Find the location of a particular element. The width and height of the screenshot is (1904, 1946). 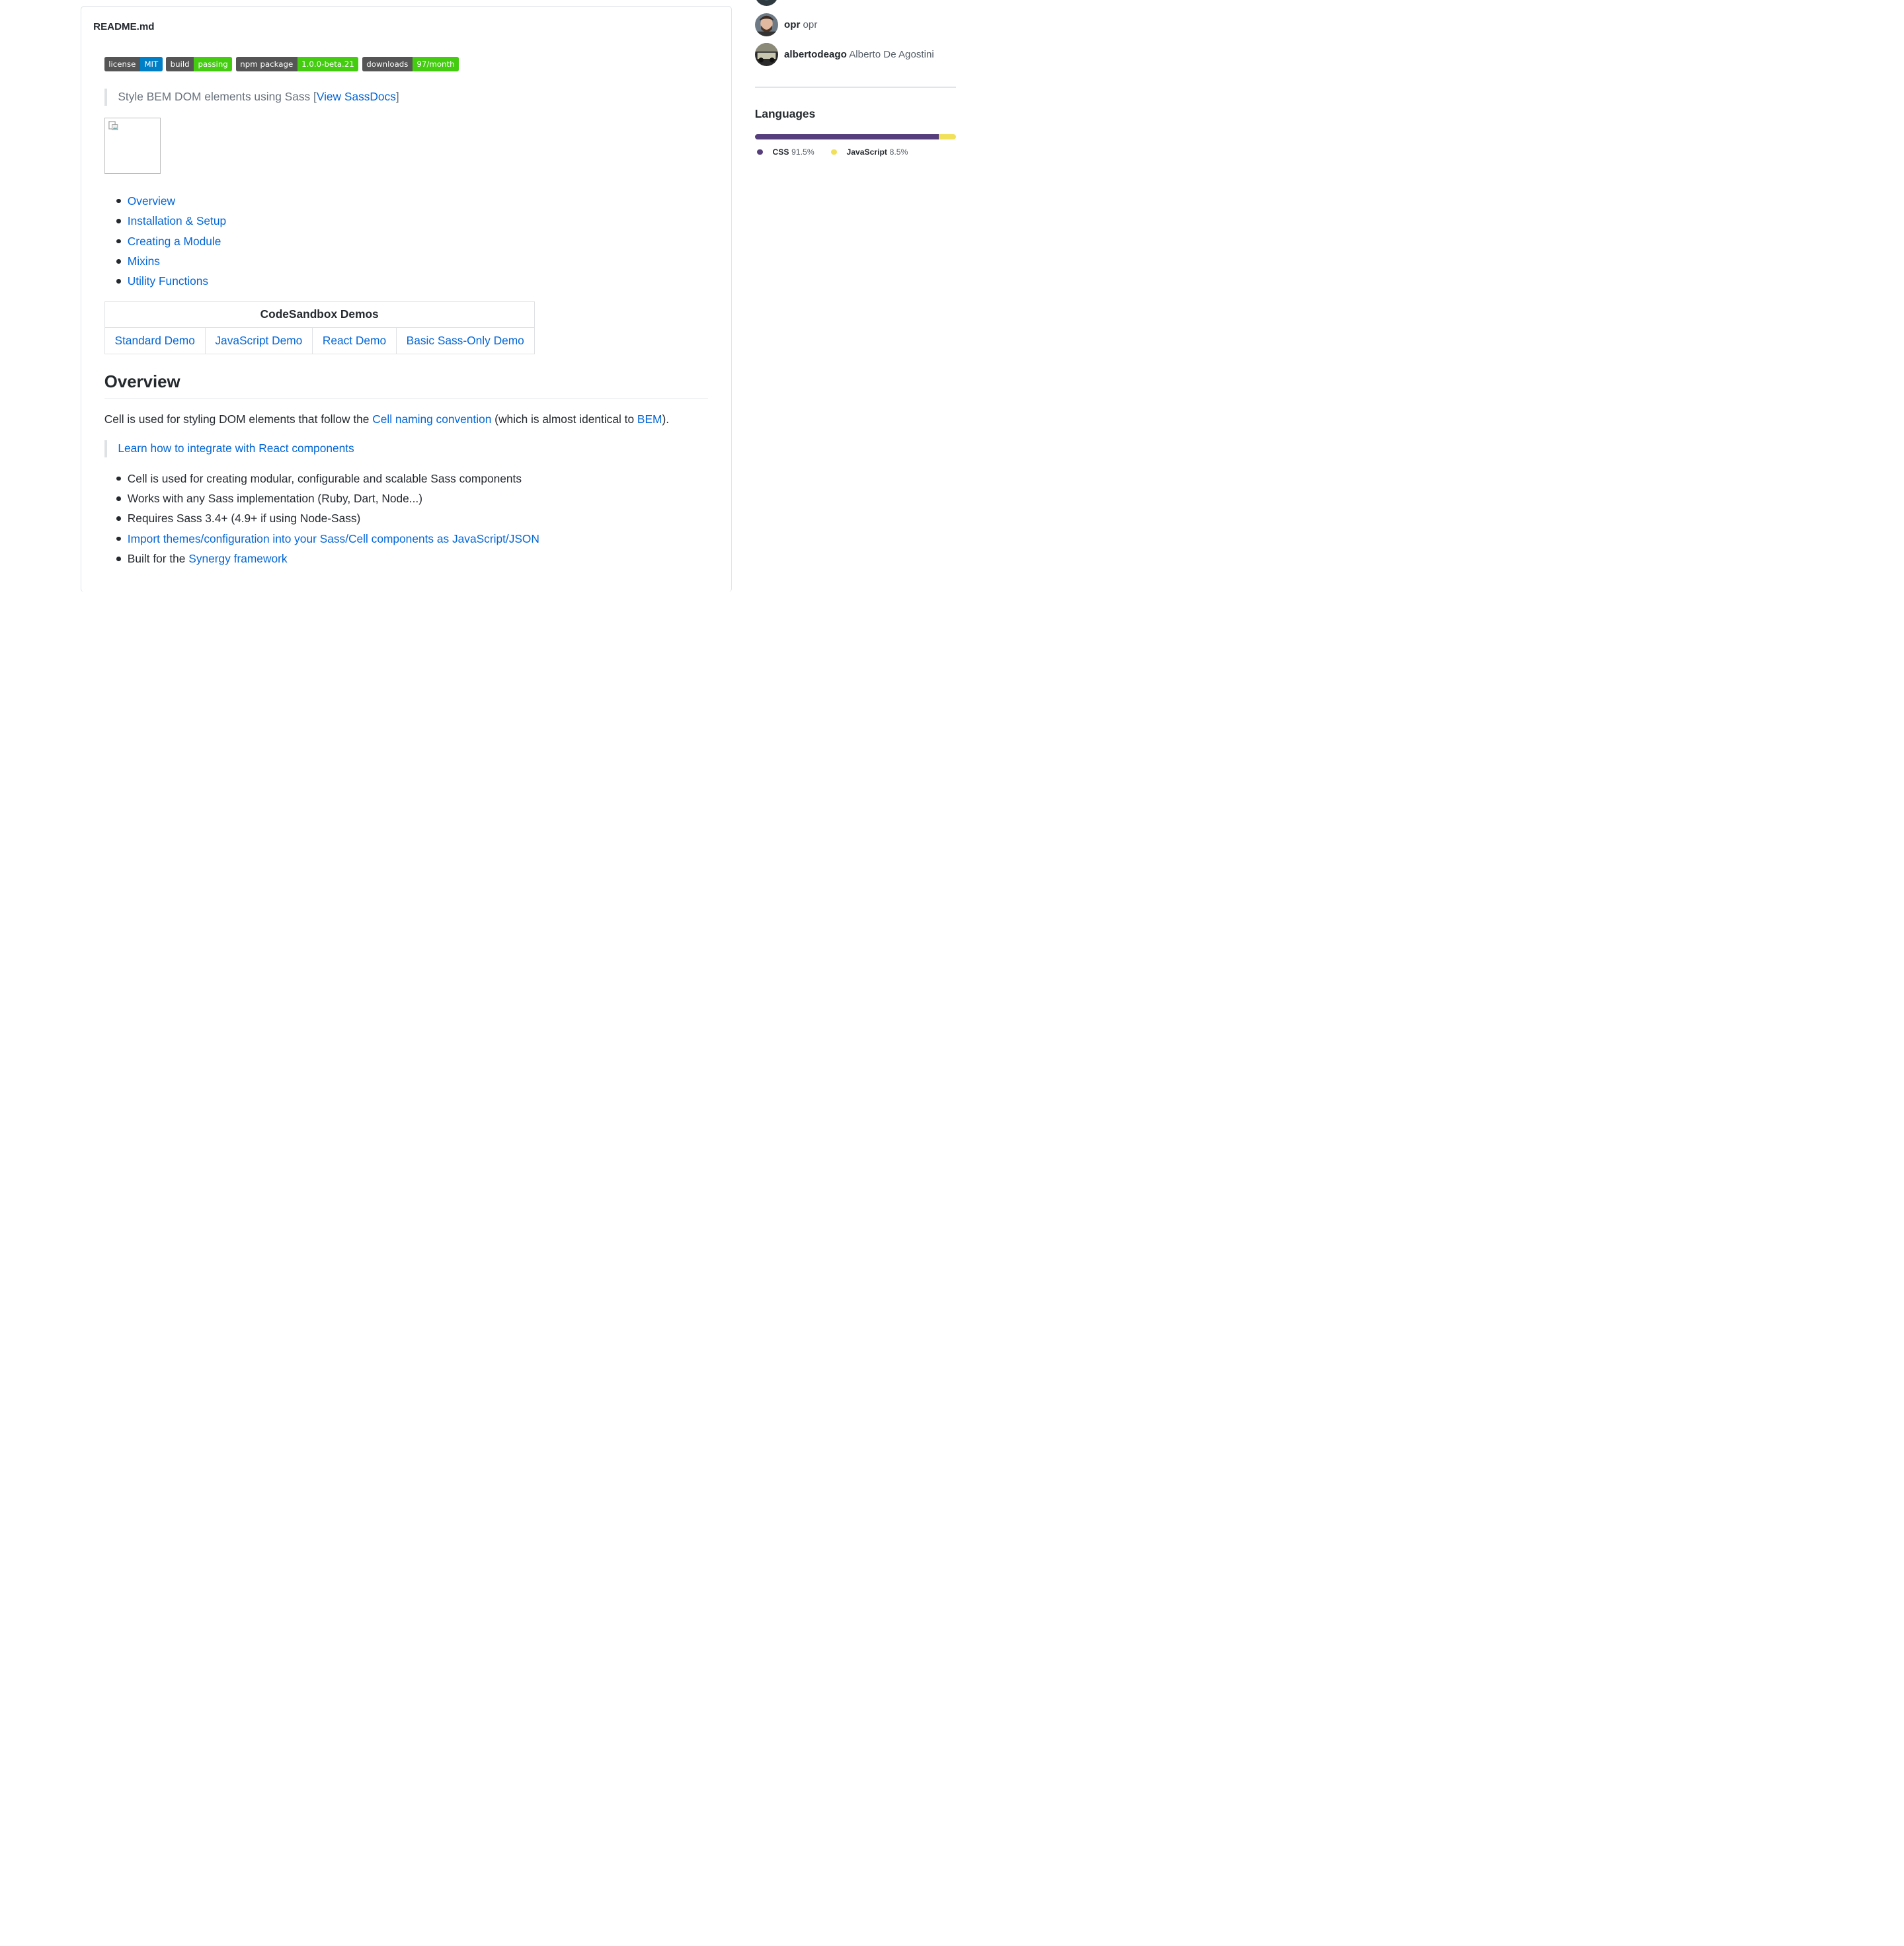

badge-value: 97/month is located at coordinates (435, 63).